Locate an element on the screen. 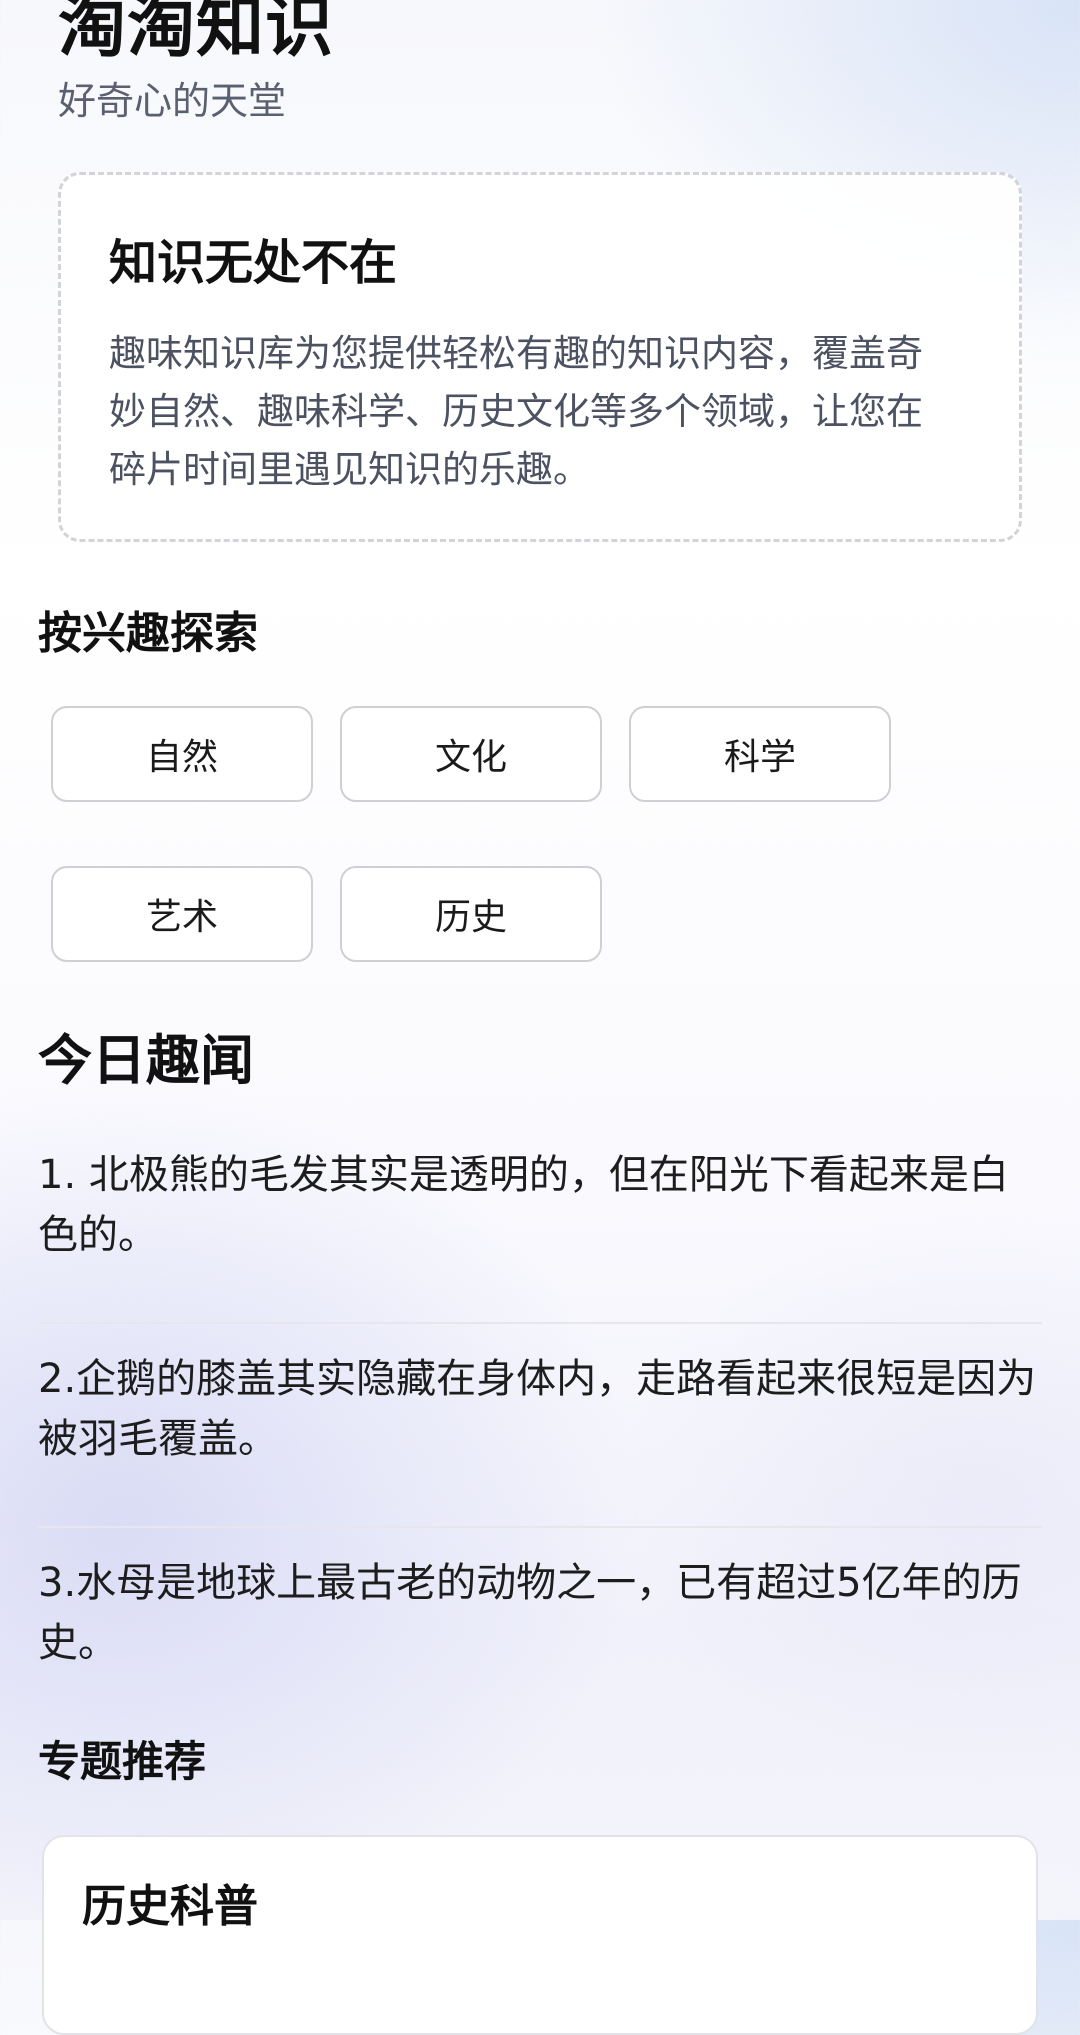  tag-science: 科学 is located at coordinates (760, 754).